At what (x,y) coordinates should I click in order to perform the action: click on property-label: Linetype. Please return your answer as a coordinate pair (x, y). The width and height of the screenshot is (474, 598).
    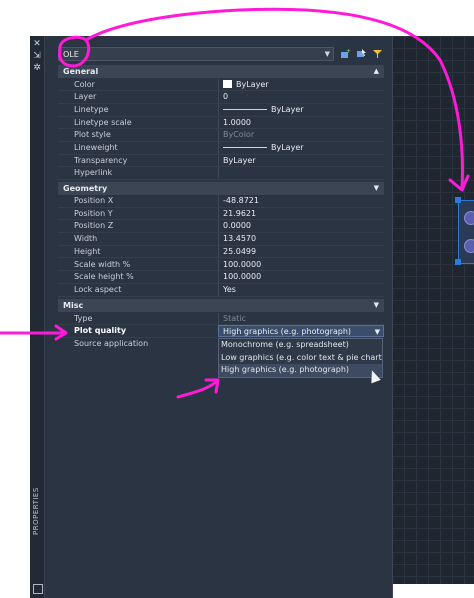
    Looking at the image, I should click on (91, 109).